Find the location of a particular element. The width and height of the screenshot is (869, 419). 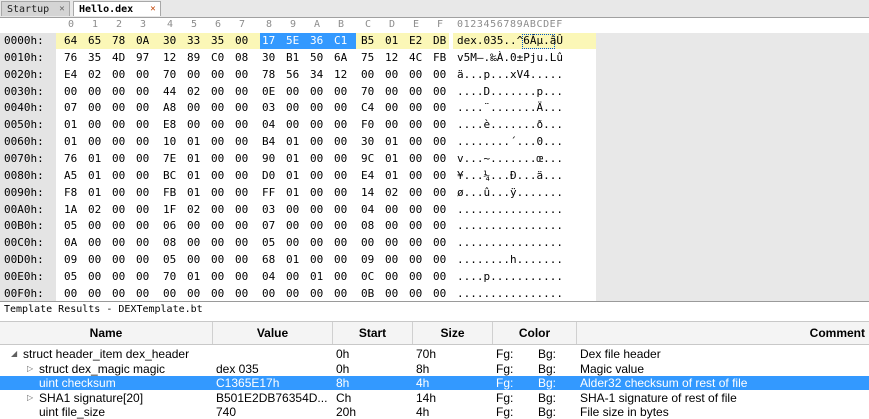

tab-hello-dex: Hello.dex ✕ is located at coordinates (117, 8).